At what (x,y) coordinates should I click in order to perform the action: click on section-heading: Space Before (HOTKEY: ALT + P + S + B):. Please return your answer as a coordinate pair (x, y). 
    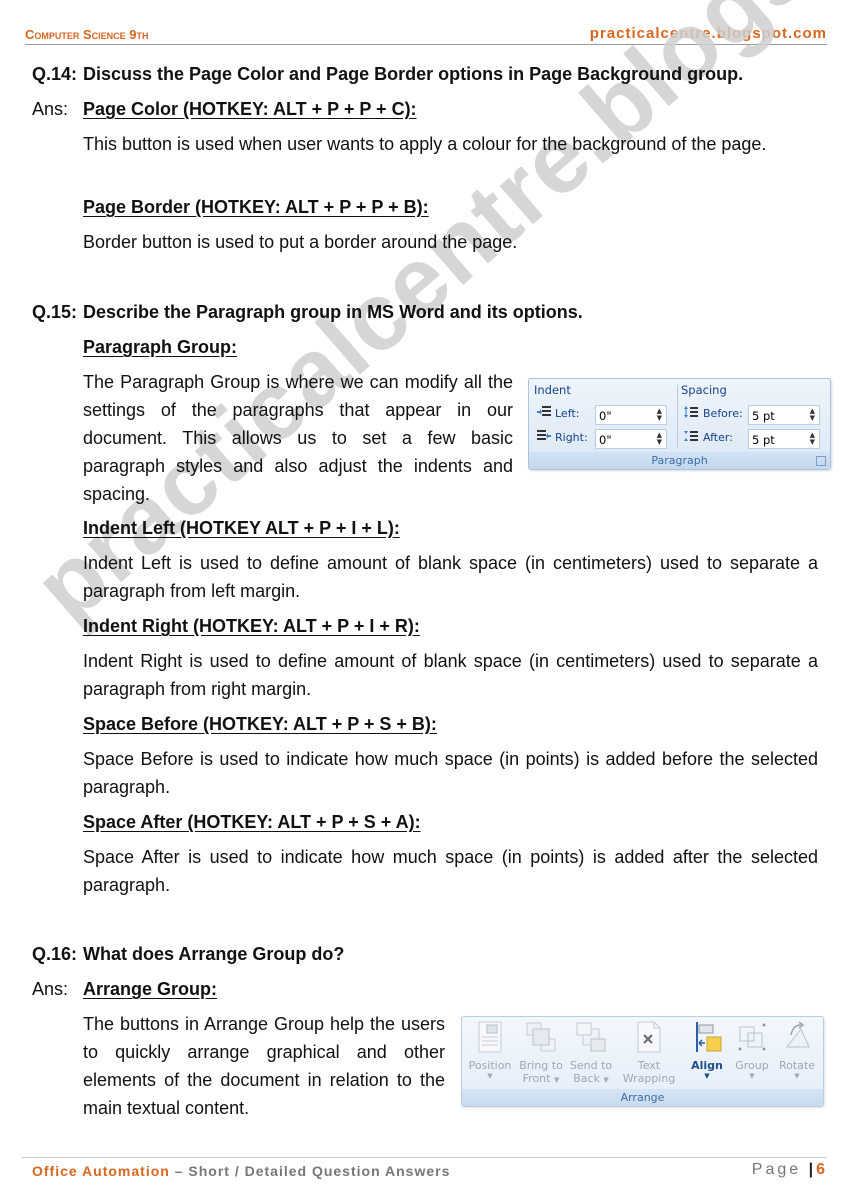
    Looking at the image, I should click on (260, 724).